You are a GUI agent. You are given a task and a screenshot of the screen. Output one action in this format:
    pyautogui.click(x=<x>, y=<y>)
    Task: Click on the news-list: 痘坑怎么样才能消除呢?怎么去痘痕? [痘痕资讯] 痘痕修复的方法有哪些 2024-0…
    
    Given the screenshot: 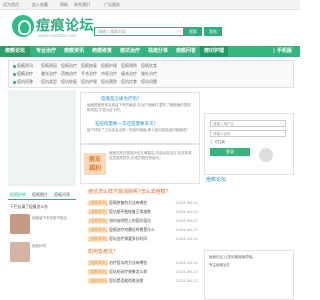 What is the action you would take?
    pyautogui.click(x=144, y=243)
    